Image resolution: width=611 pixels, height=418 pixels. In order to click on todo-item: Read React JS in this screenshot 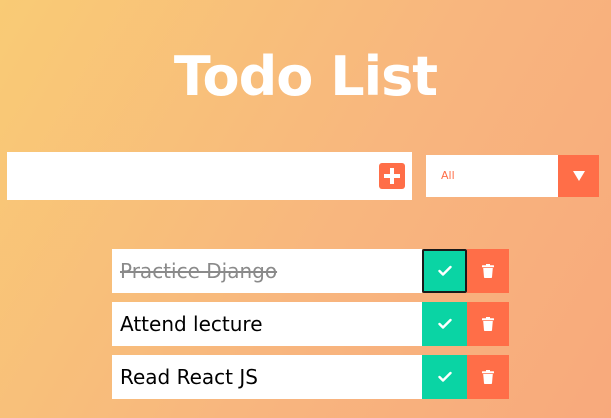, I will do `click(310, 377)`.